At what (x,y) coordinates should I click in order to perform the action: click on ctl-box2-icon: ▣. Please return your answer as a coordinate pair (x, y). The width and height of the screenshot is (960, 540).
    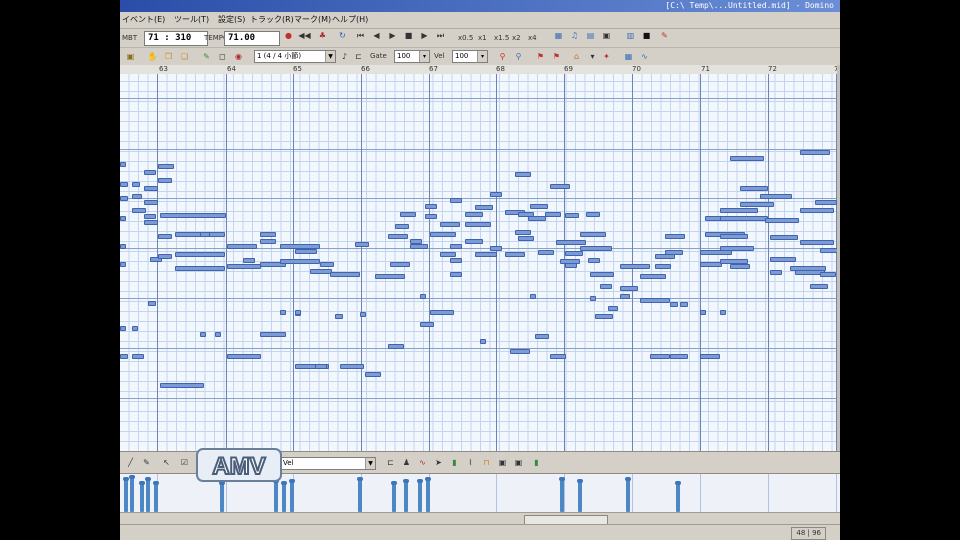
    Looking at the image, I should click on (518, 462).